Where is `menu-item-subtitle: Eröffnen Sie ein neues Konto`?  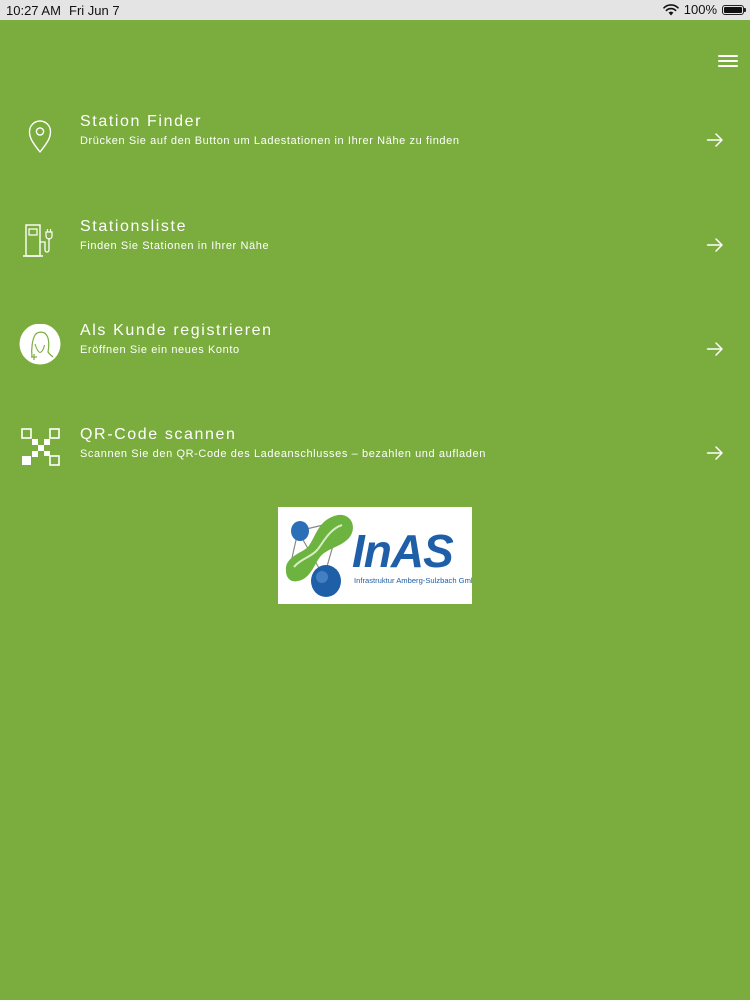
menu-item-subtitle: Eröffnen Sie ein neues Konto is located at coordinates (160, 350).